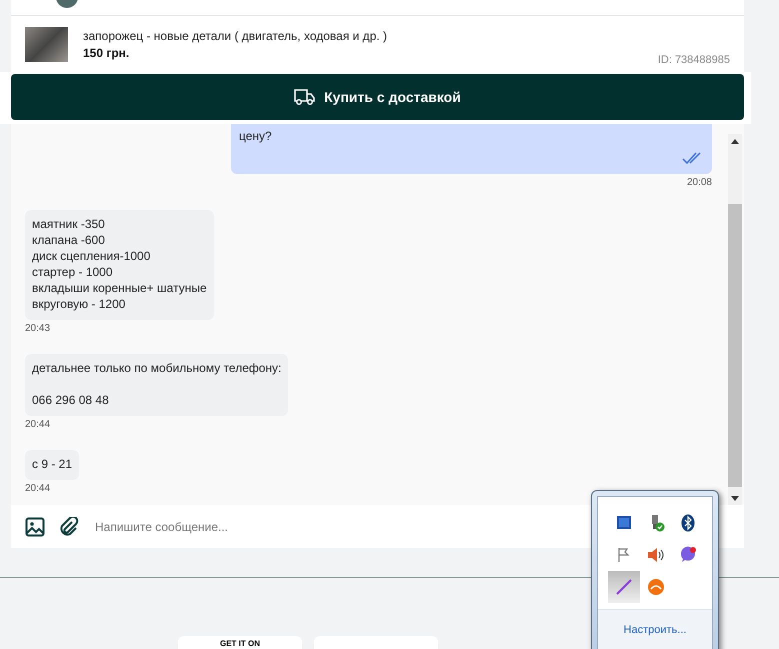 This screenshot has width=779, height=649. Describe the element at coordinates (35, 526) in the screenshot. I see `image-icon` at that location.